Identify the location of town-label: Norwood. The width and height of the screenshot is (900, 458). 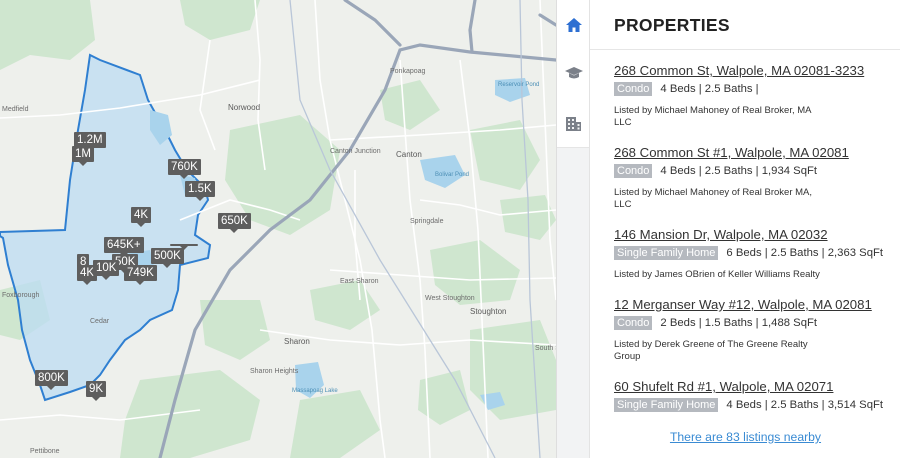
(244, 107).